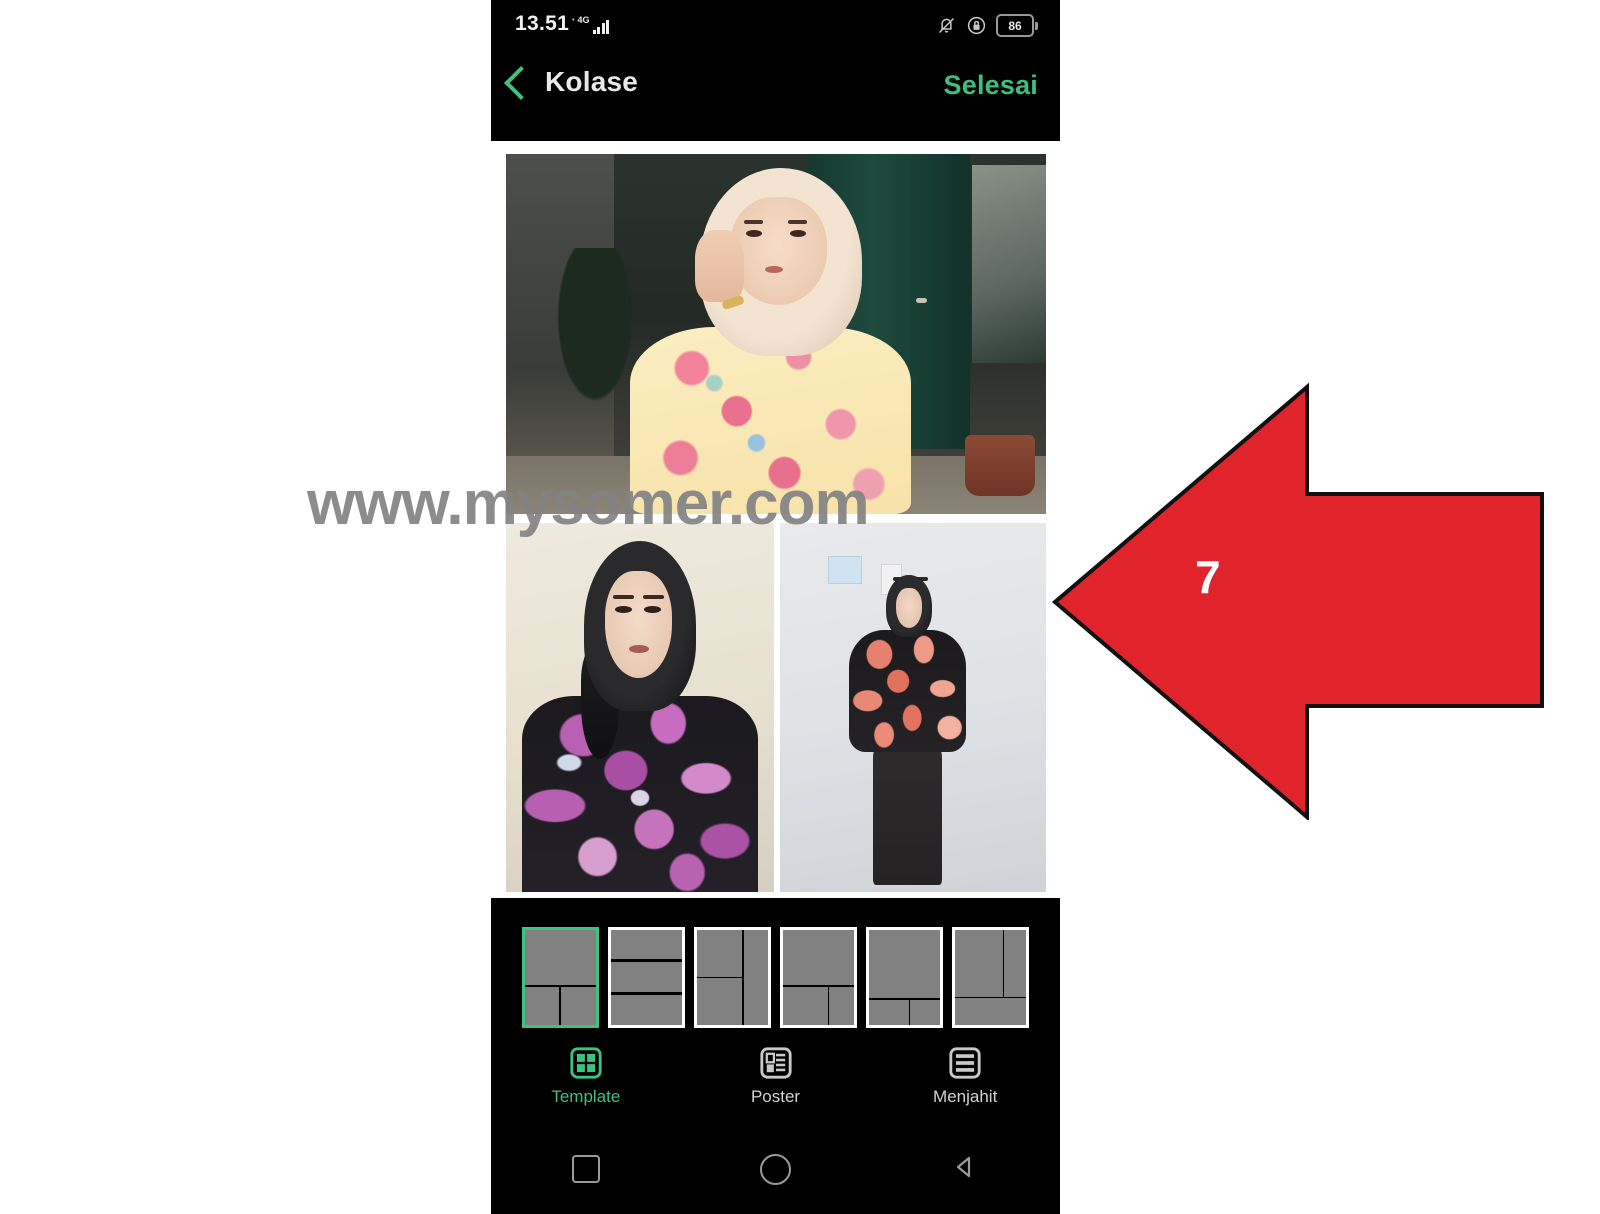 The width and height of the screenshot is (1600, 1214). I want to click on page-title: Kolase, so click(592, 81).